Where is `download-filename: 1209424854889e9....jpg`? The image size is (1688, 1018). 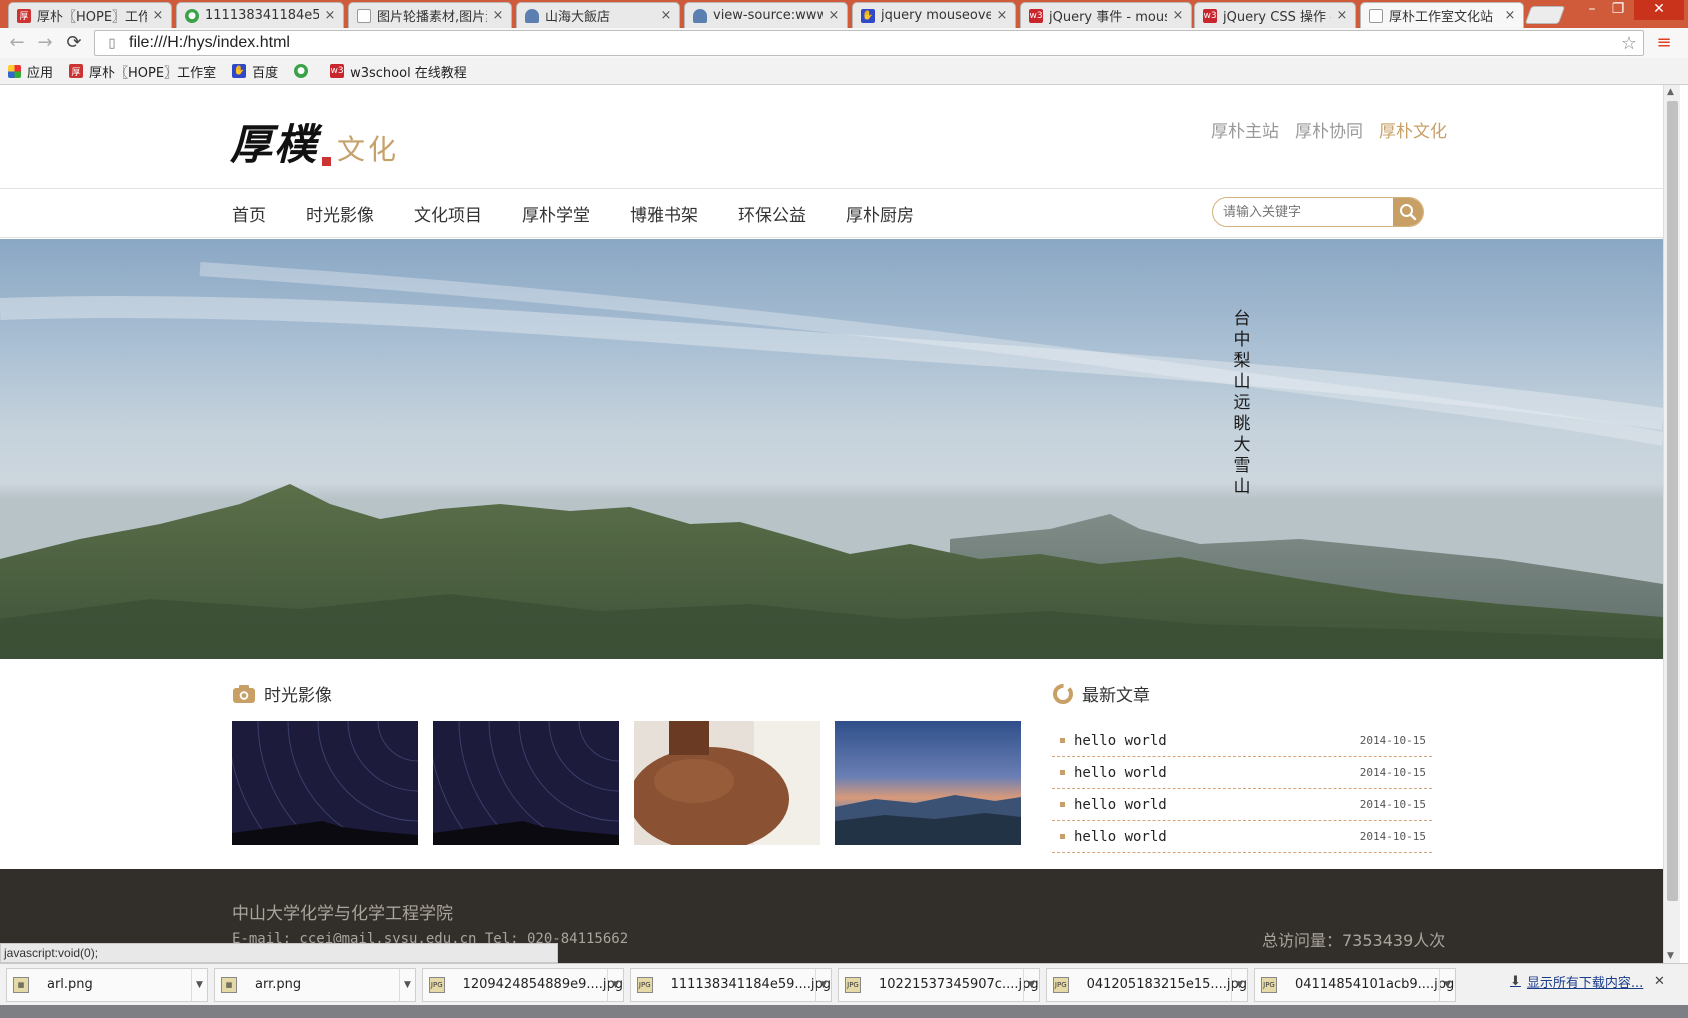
download-filename: 1209424854889e9....jpg is located at coordinates (542, 984).